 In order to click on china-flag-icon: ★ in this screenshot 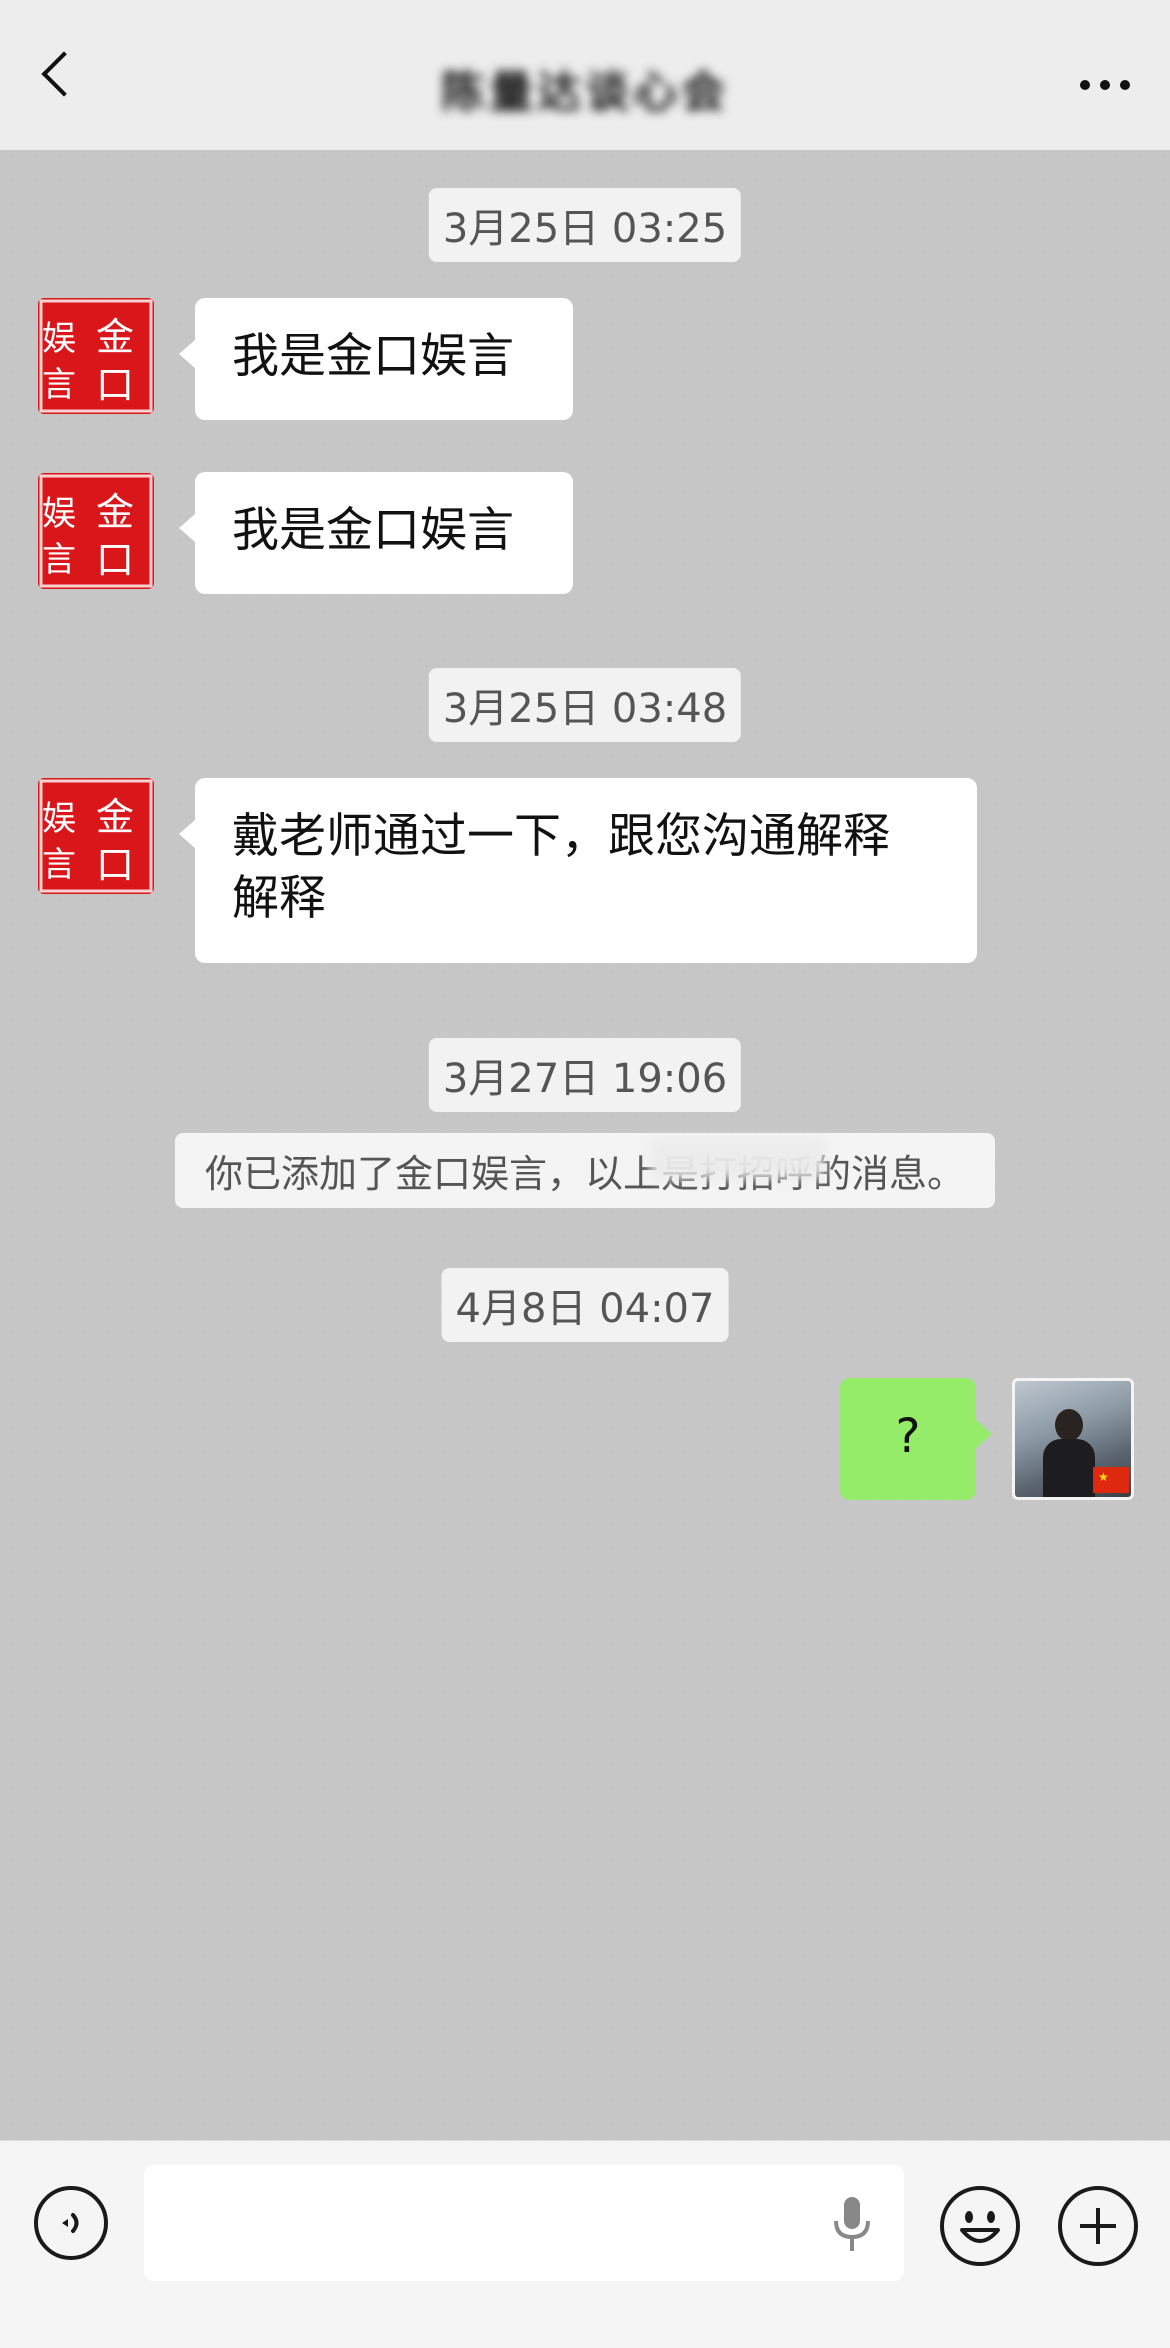, I will do `click(1111, 1480)`.